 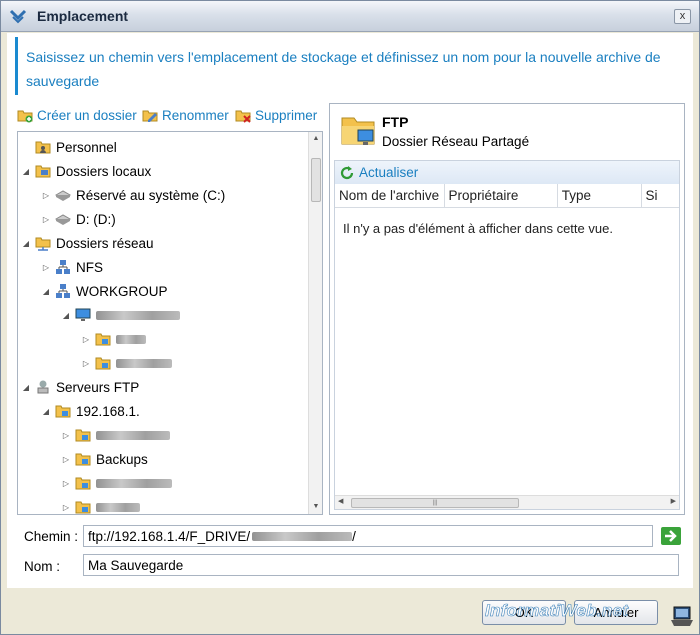 What do you see at coordinates (87, 115) in the screenshot?
I see `create-folder-label: Créer un dossier` at bounding box center [87, 115].